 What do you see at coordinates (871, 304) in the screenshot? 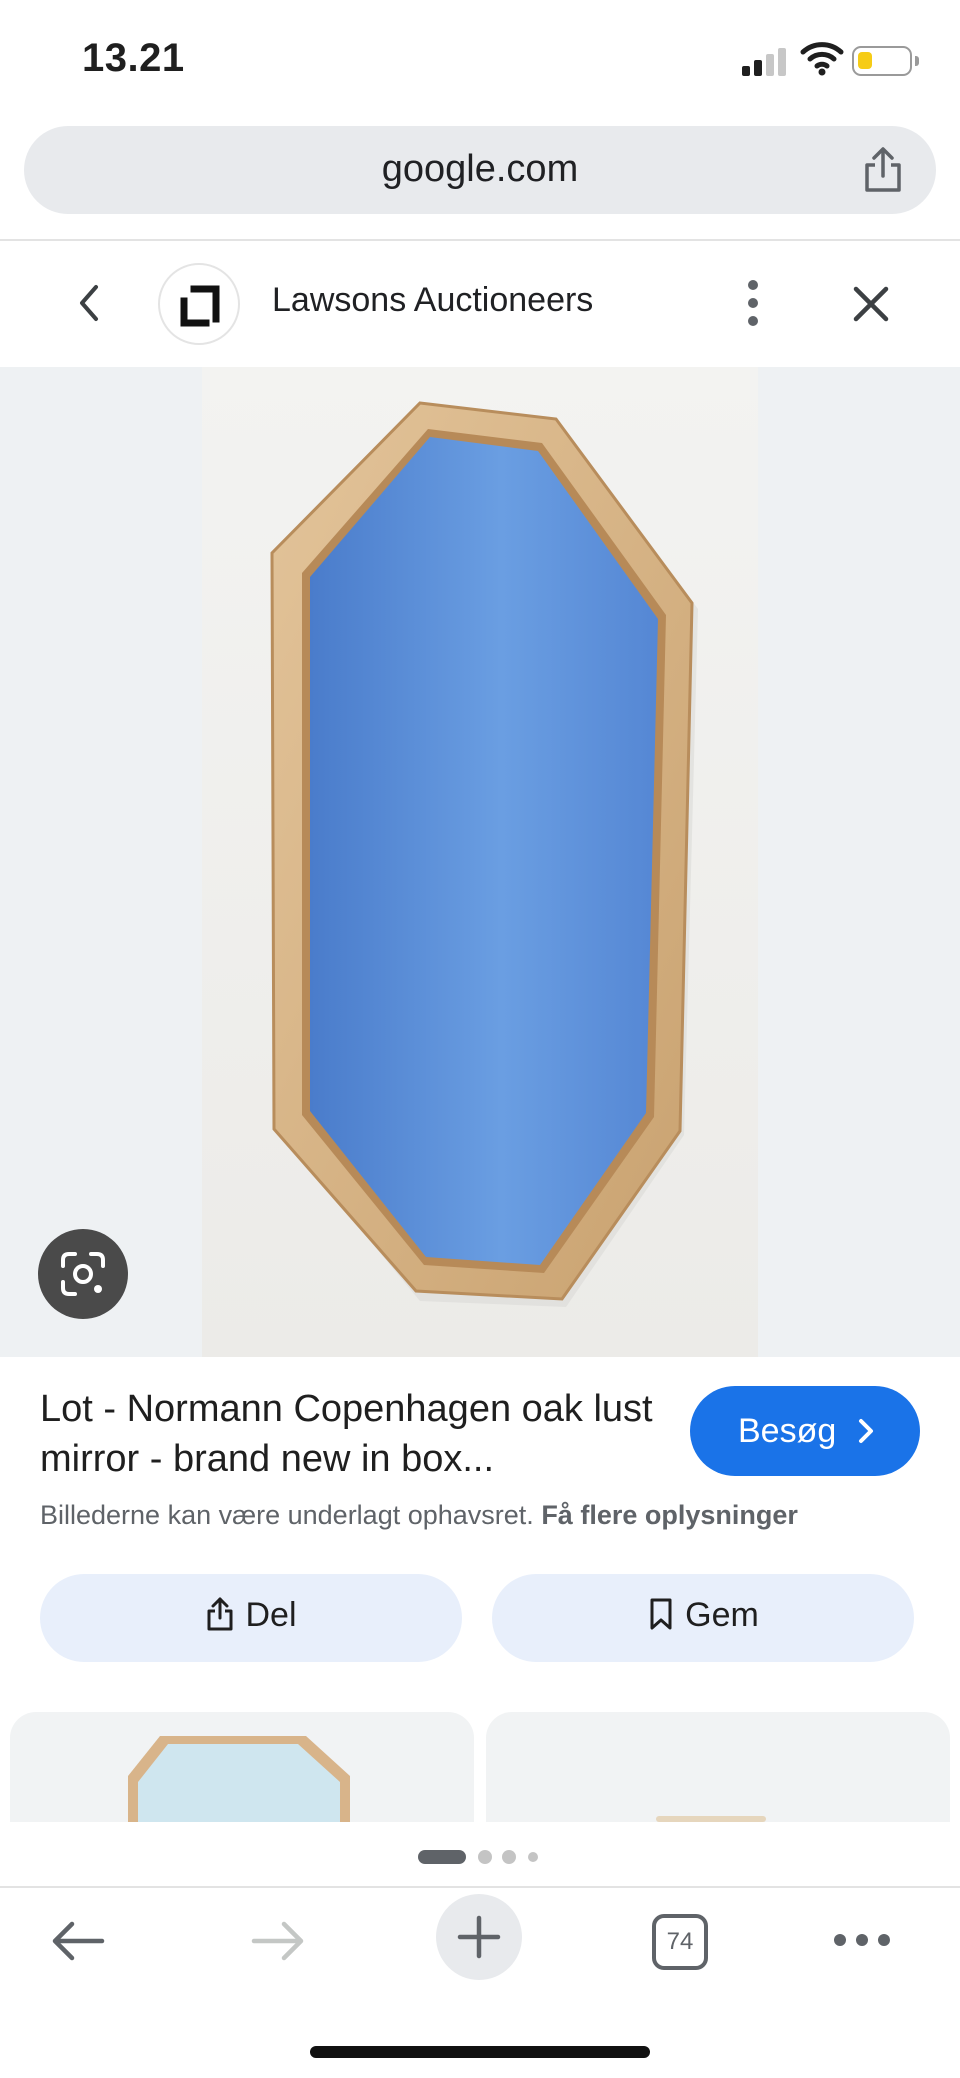
I see `close-icon` at bounding box center [871, 304].